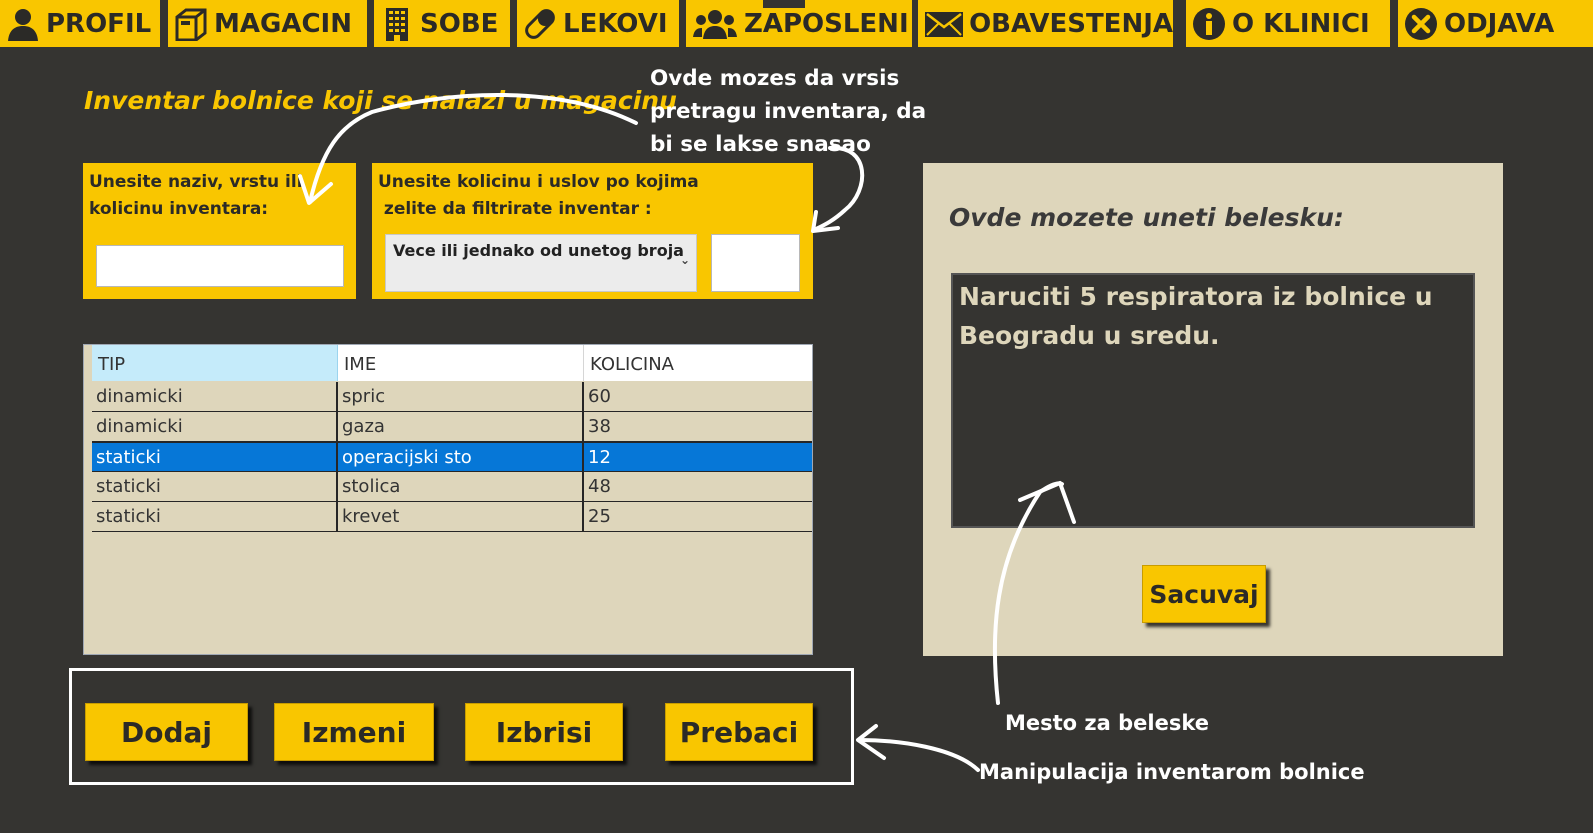  Describe the element at coordinates (23, 24) in the screenshot. I see `user-icon` at that location.